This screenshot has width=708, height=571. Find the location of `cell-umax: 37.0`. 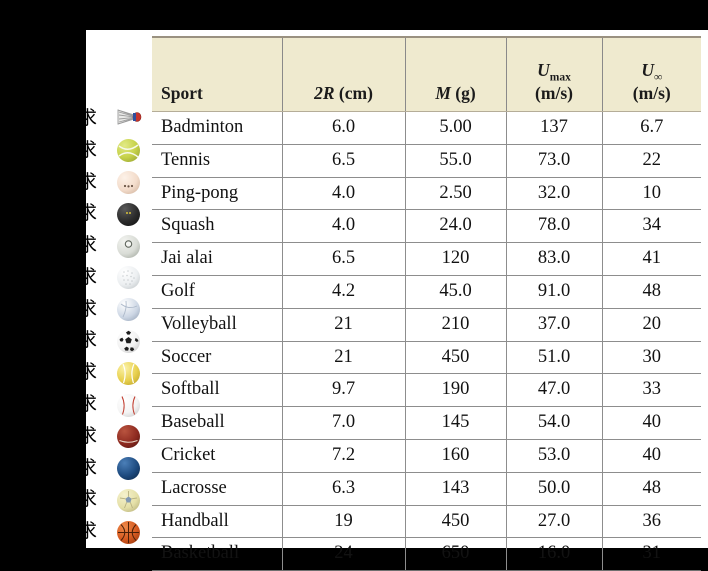

cell-umax: 37.0 is located at coordinates (553, 325).